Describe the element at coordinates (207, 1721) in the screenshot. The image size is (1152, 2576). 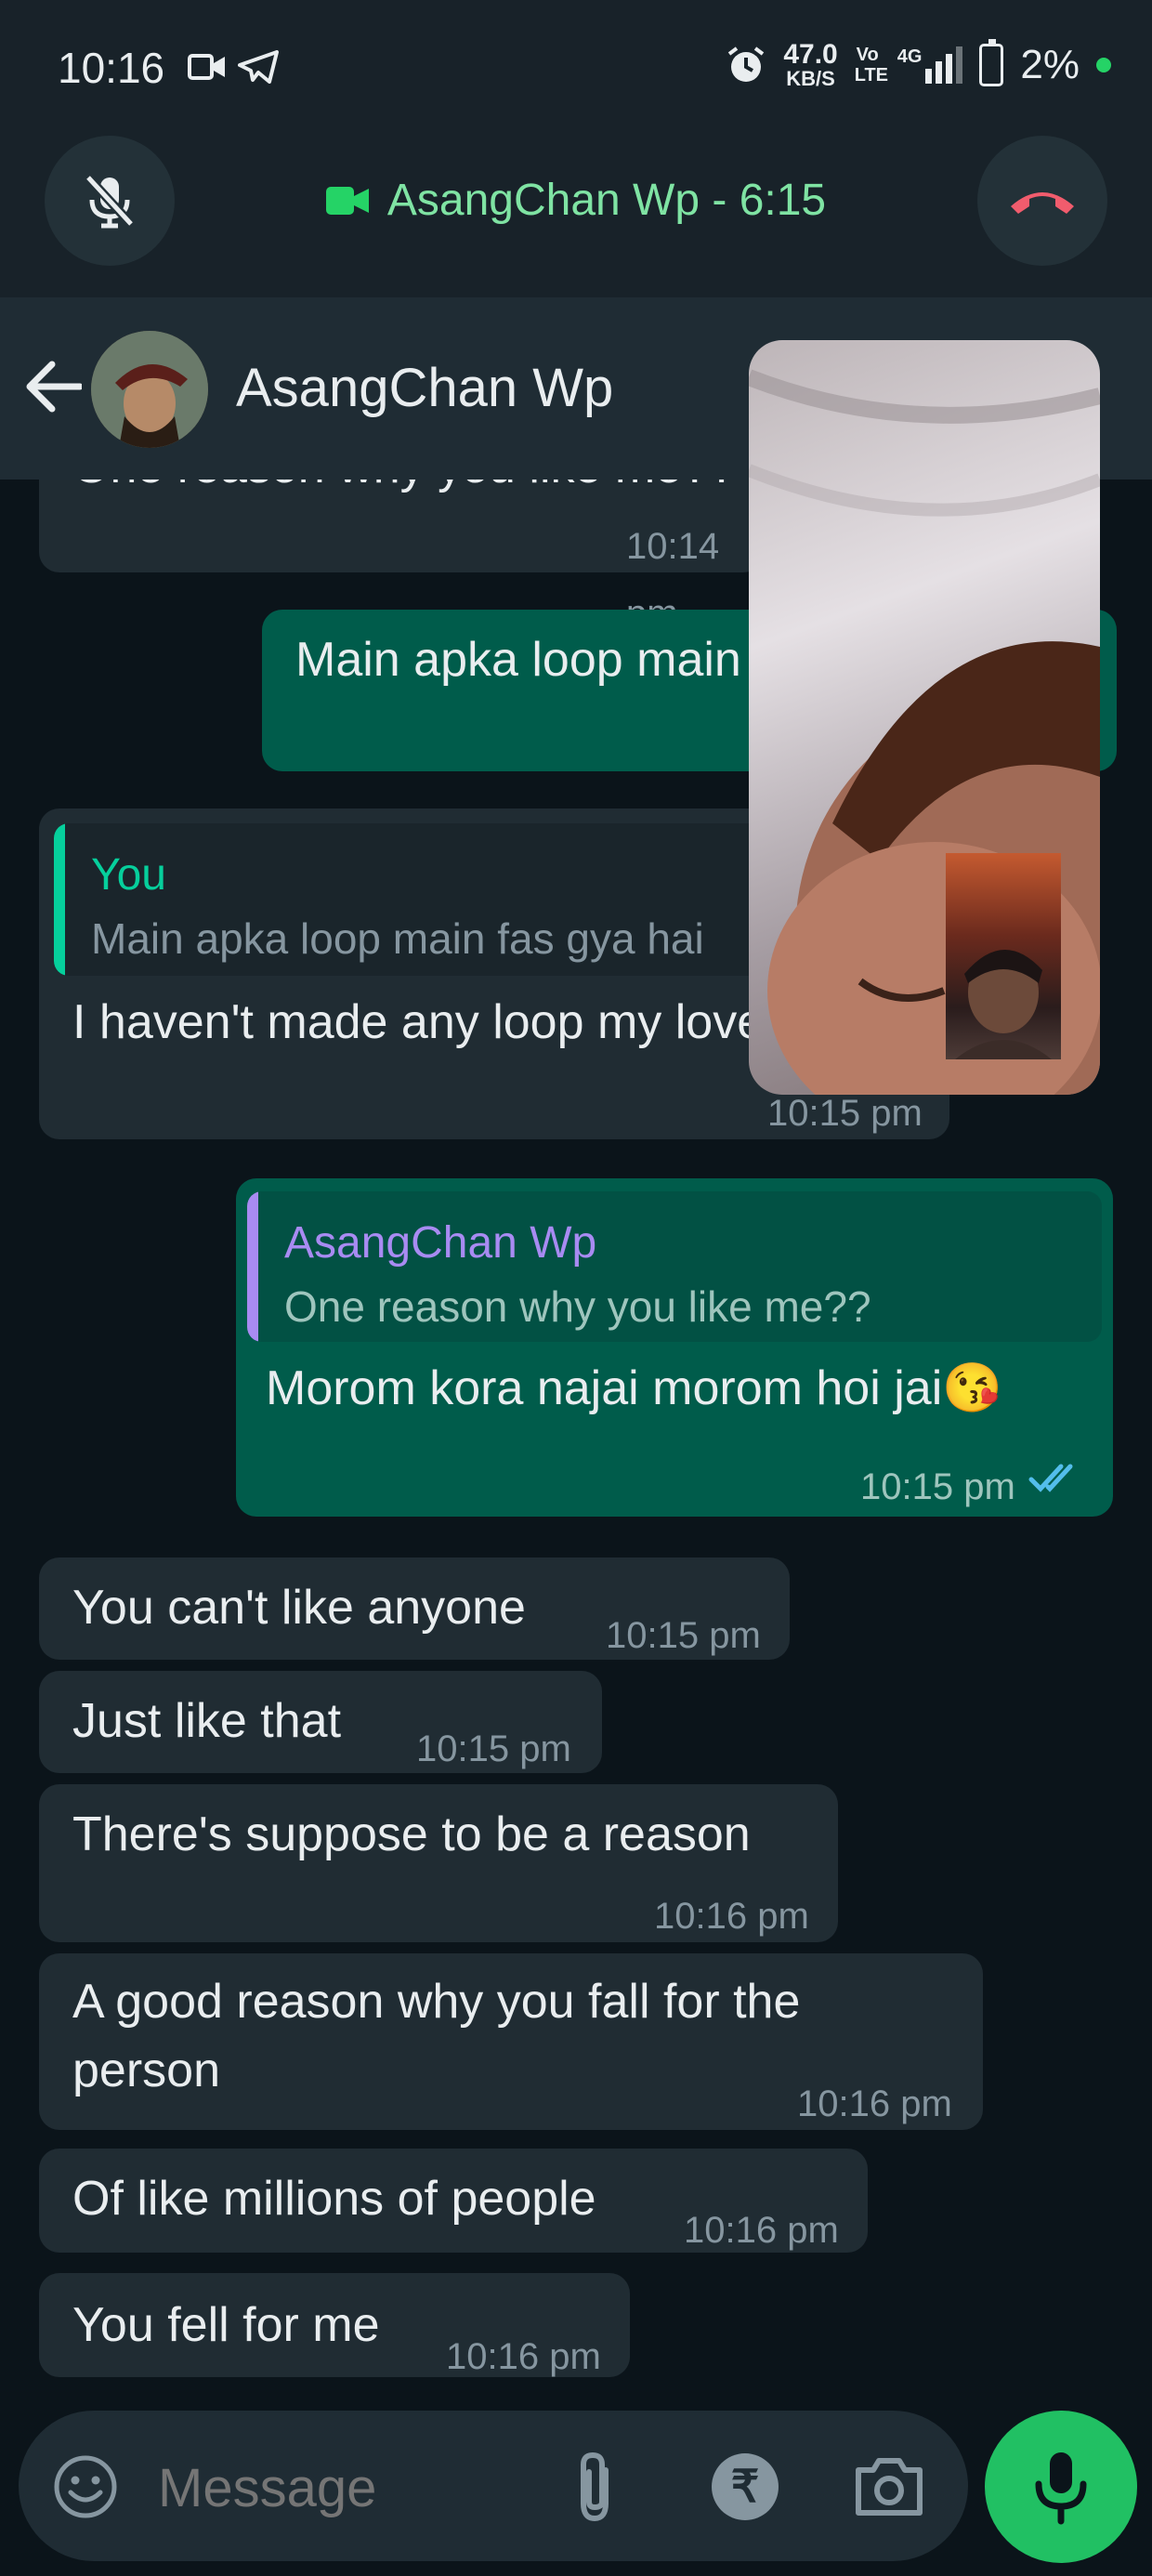
I see `message-text: Just like that` at that location.